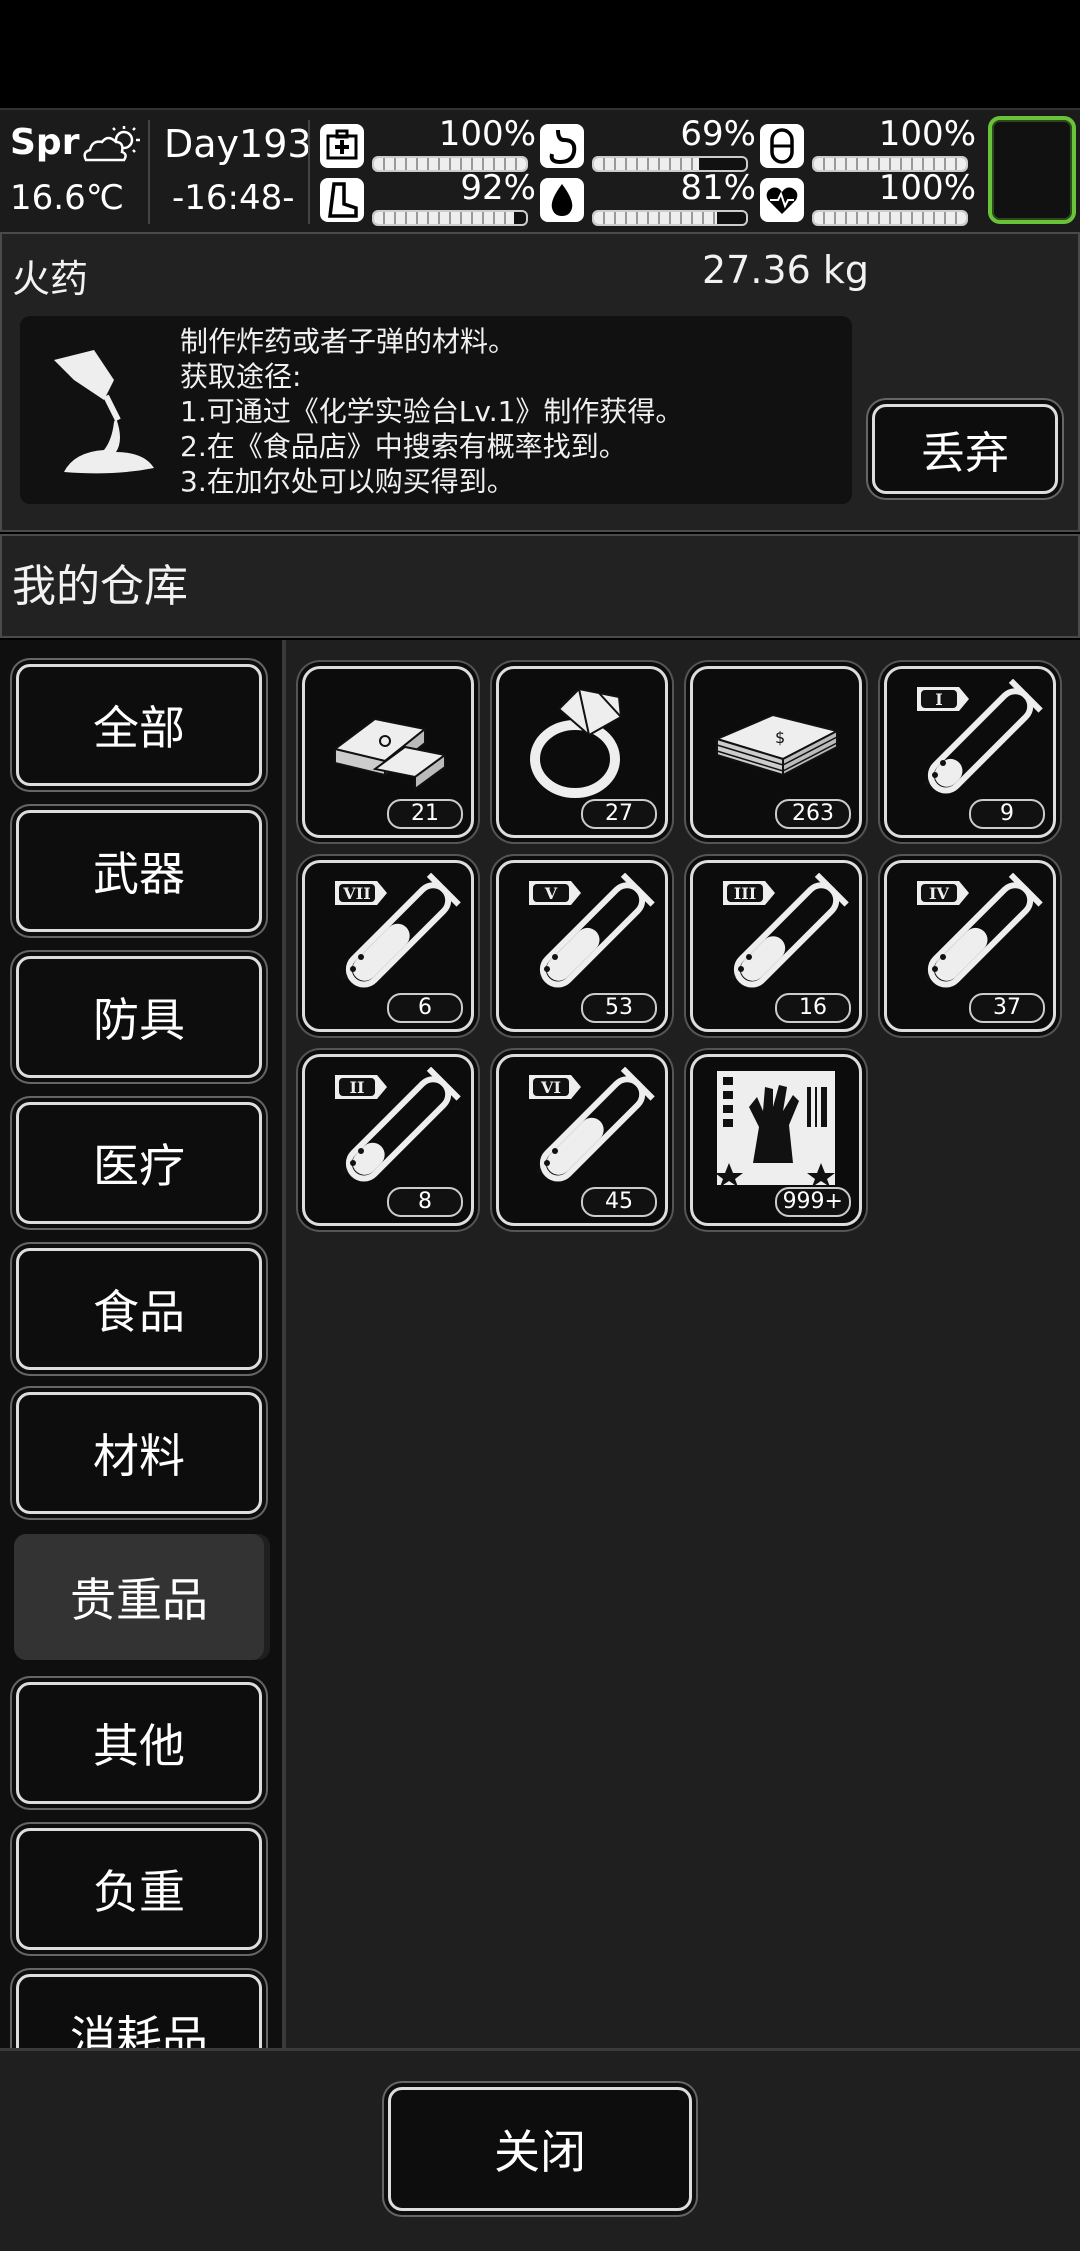  What do you see at coordinates (139, 1163) in the screenshot?
I see `category-medical: 医疗` at bounding box center [139, 1163].